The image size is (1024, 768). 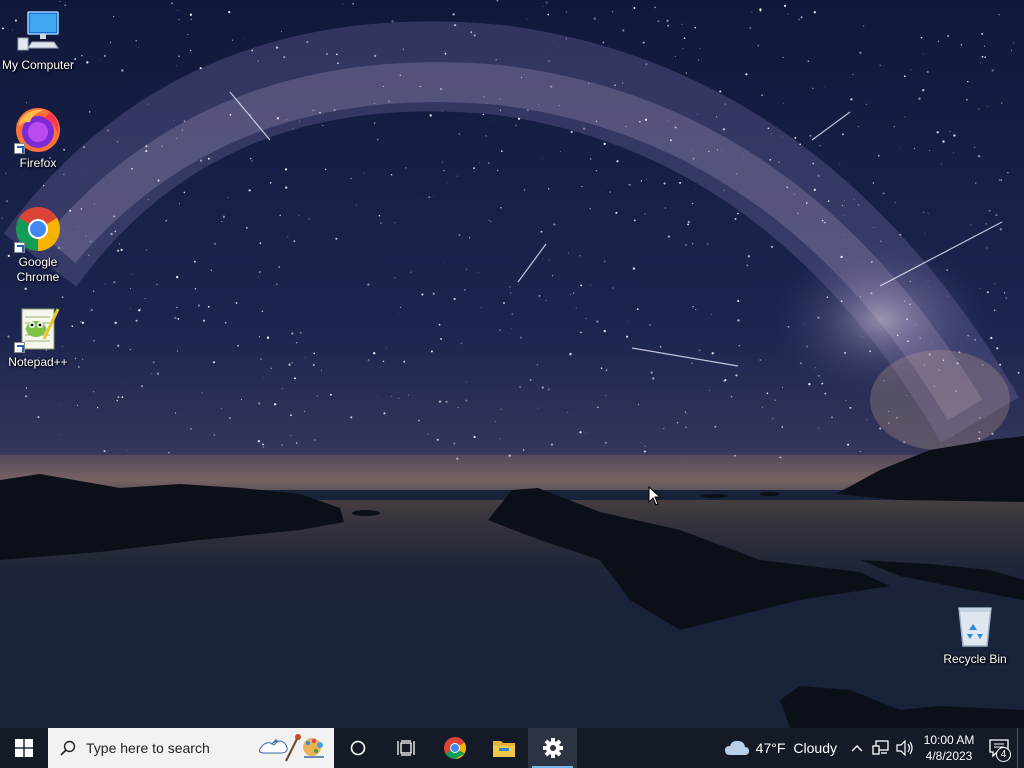 I want to click on desktop-icon-recycle-bin: Recycle Bin, so click(x=975, y=634).